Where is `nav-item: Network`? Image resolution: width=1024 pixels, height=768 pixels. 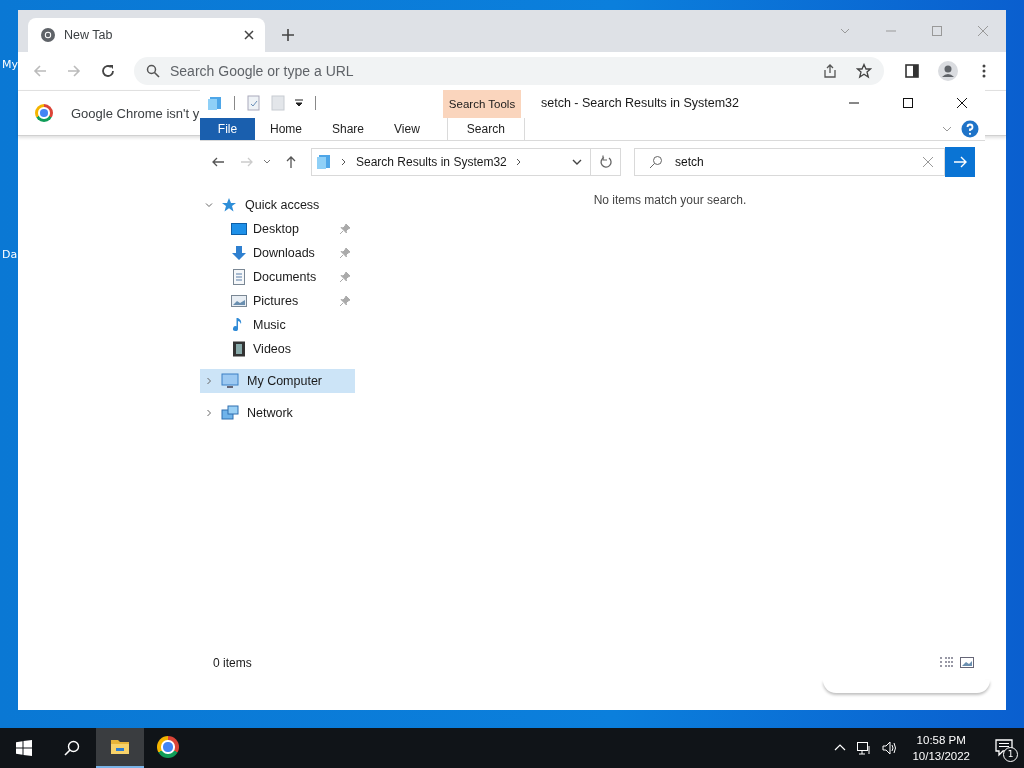
nav-item: Network is located at coordinates (277, 413).